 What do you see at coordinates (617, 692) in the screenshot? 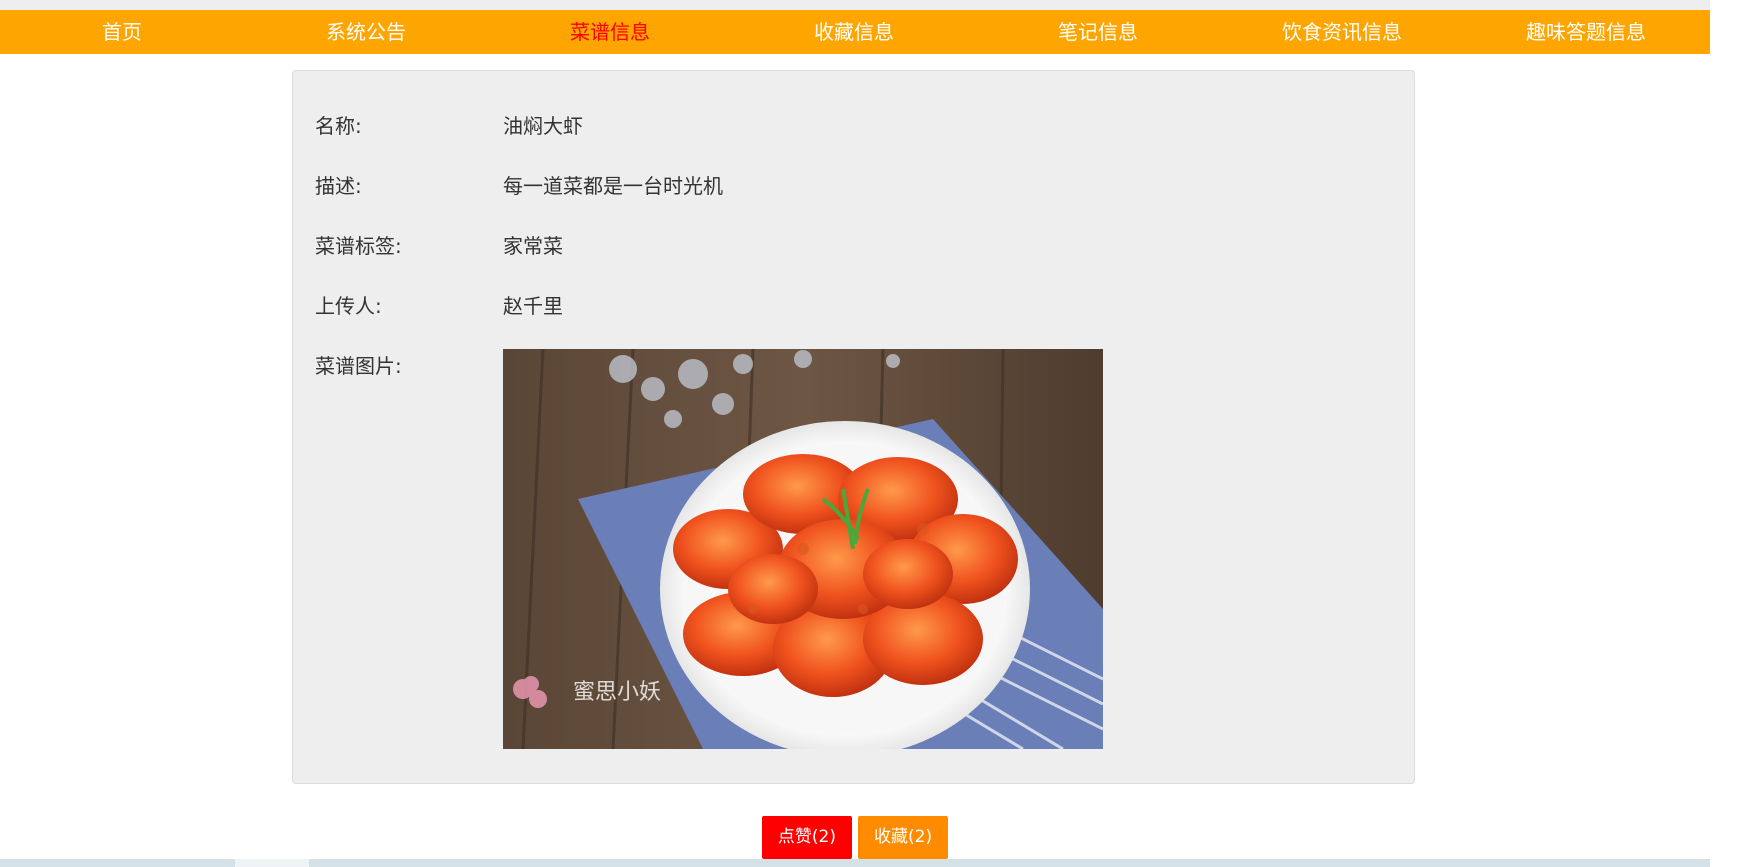
I see `image-watermark: 蜜思小妖` at bounding box center [617, 692].